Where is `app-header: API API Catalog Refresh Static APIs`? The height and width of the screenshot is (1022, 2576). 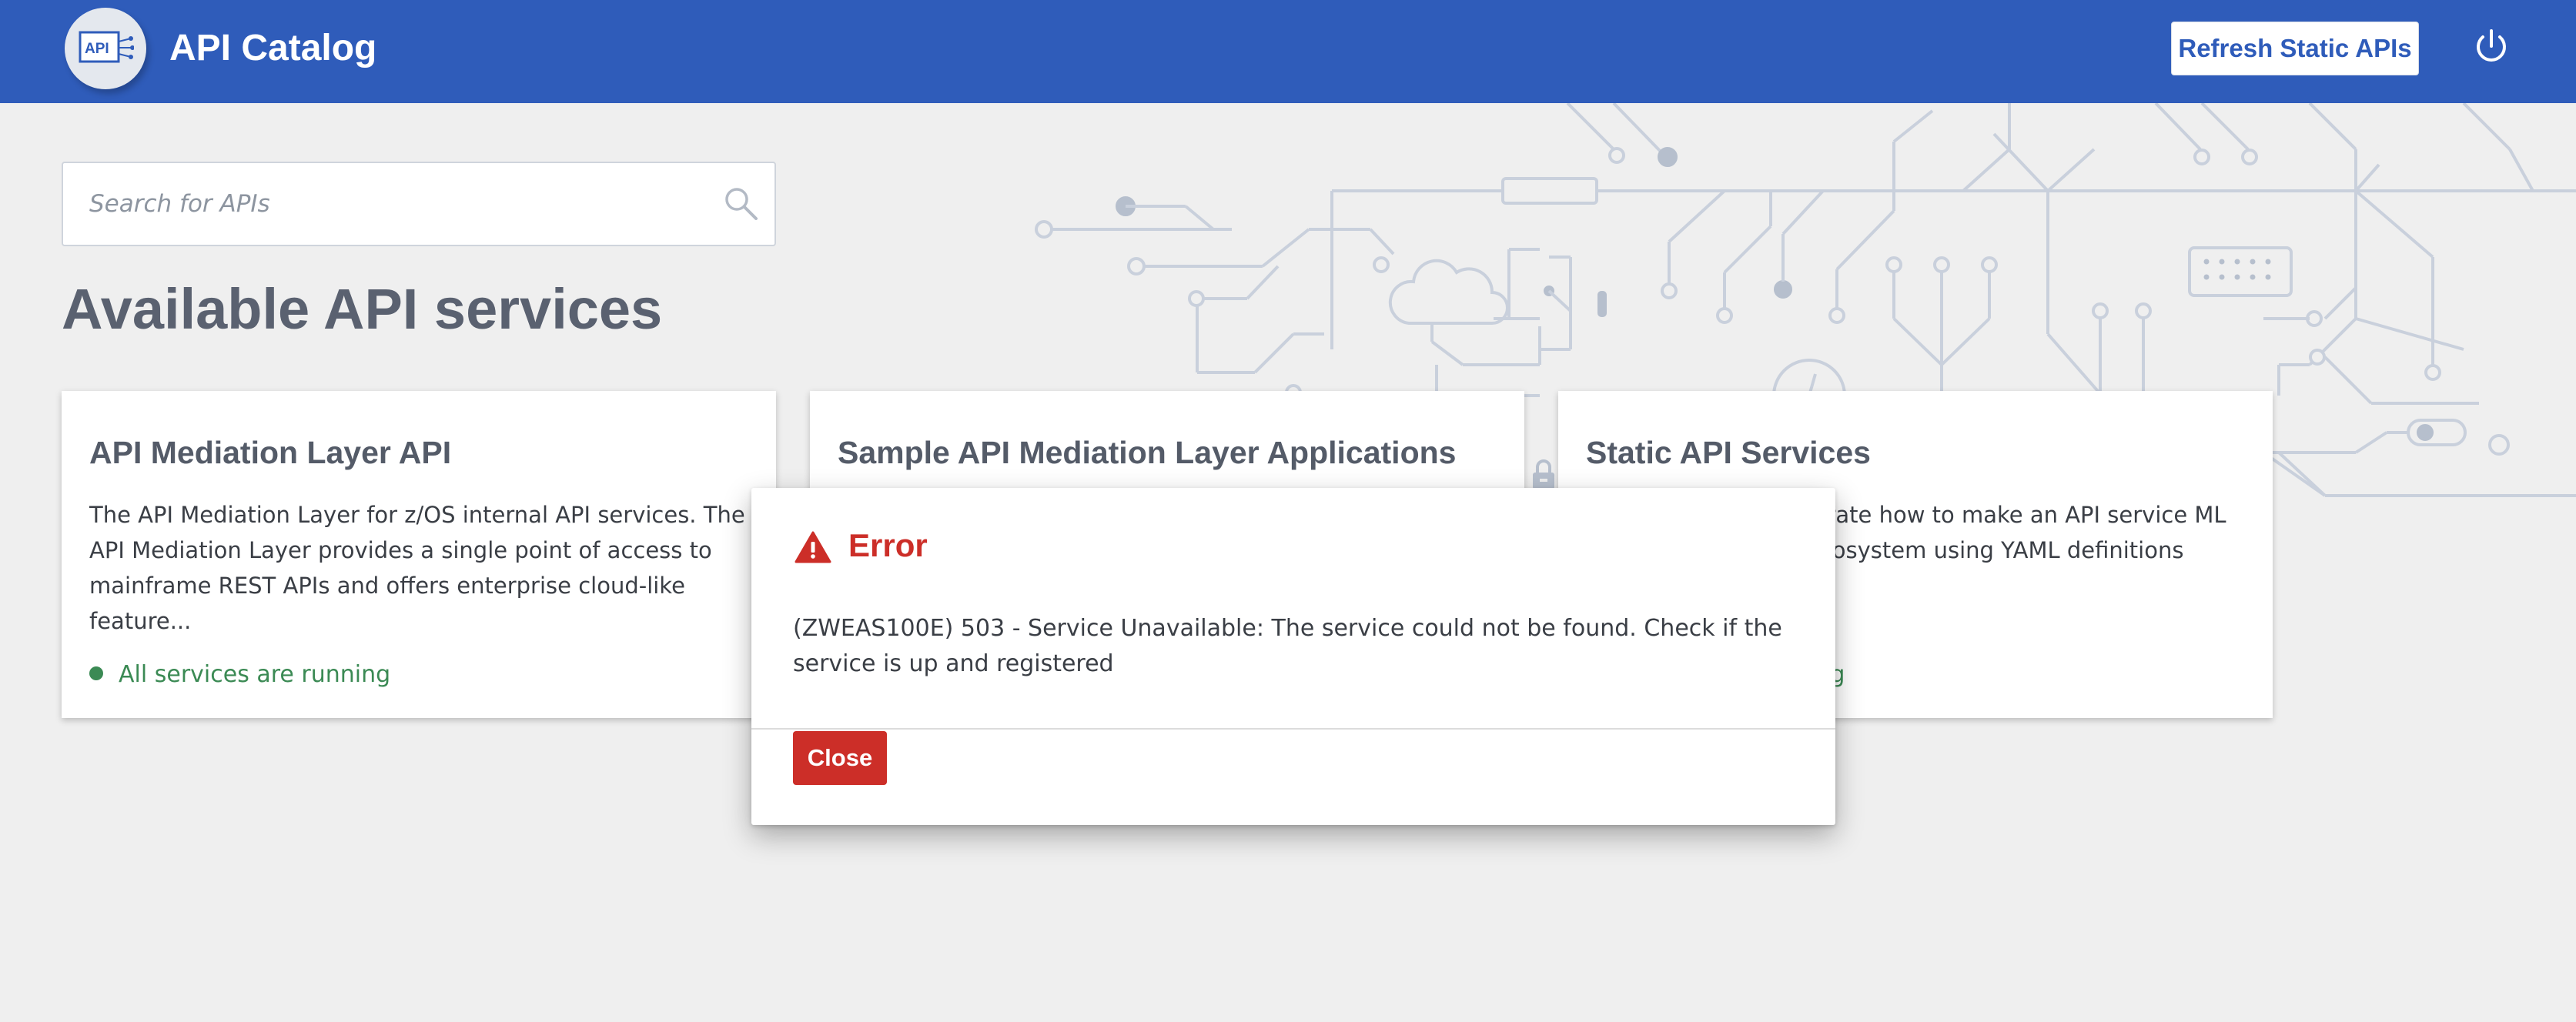 app-header: API API Catalog Refresh Static APIs is located at coordinates (1288, 51).